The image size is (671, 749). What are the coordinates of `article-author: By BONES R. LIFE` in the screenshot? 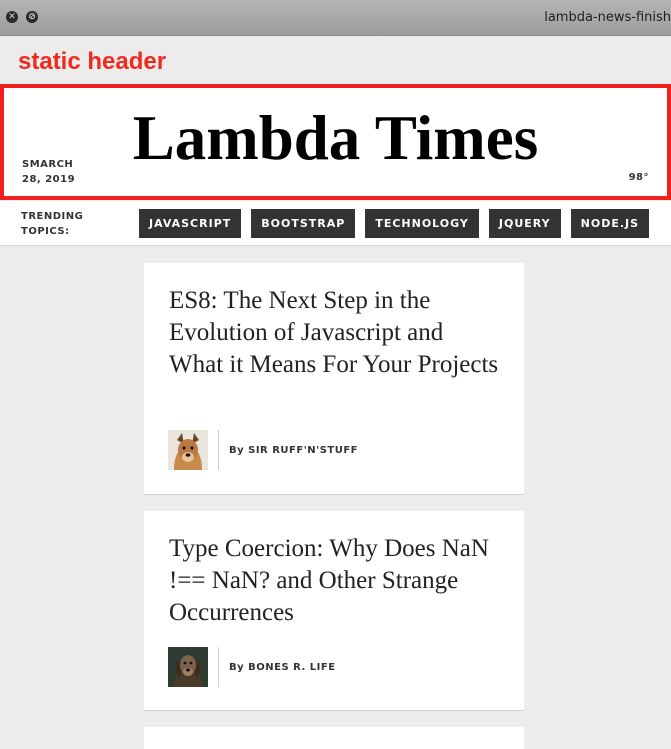 It's located at (252, 667).